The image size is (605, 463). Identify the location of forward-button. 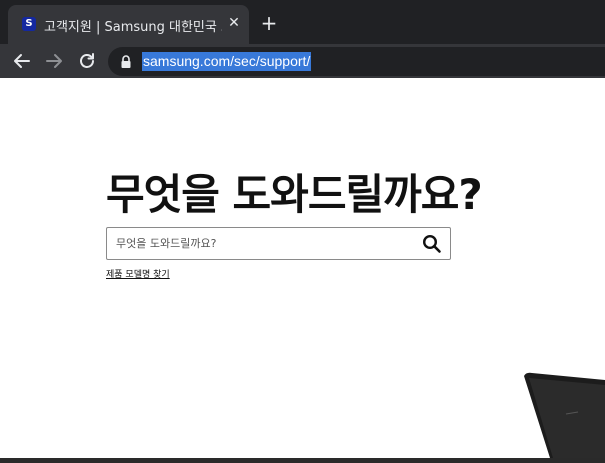
(54, 61).